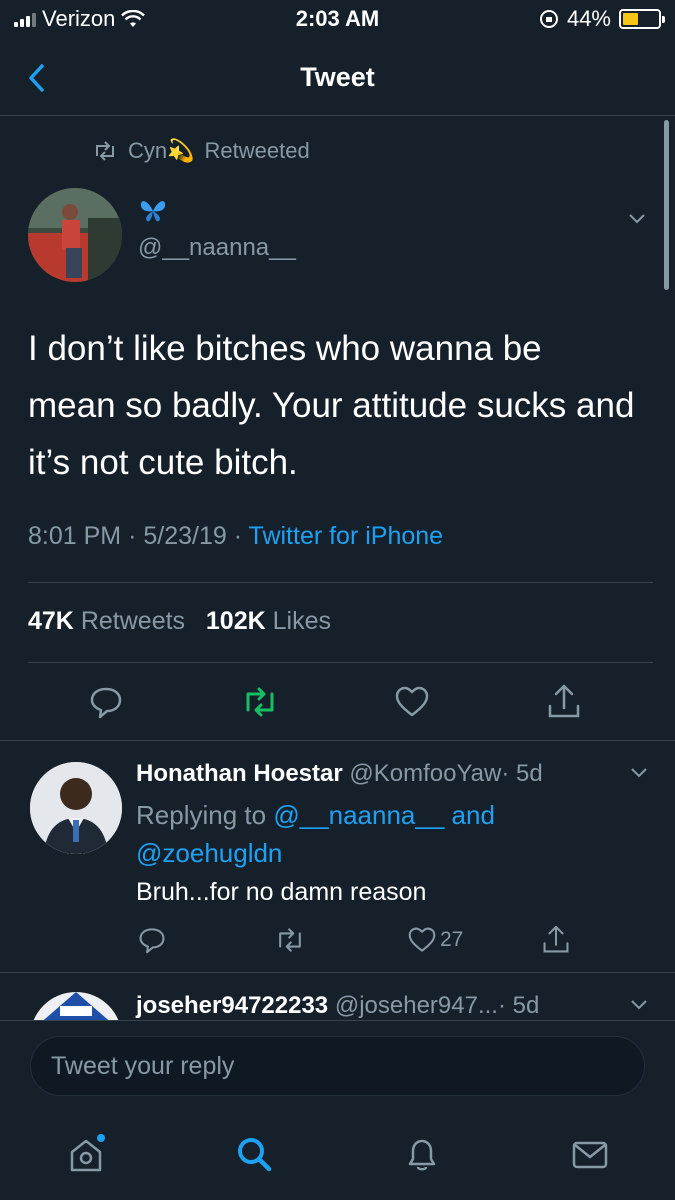 The height and width of the screenshot is (1200, 675). Describe the element at coordinates (185, 536) in the screenshot. I see `tweet-date: 5/23/19` at that location.